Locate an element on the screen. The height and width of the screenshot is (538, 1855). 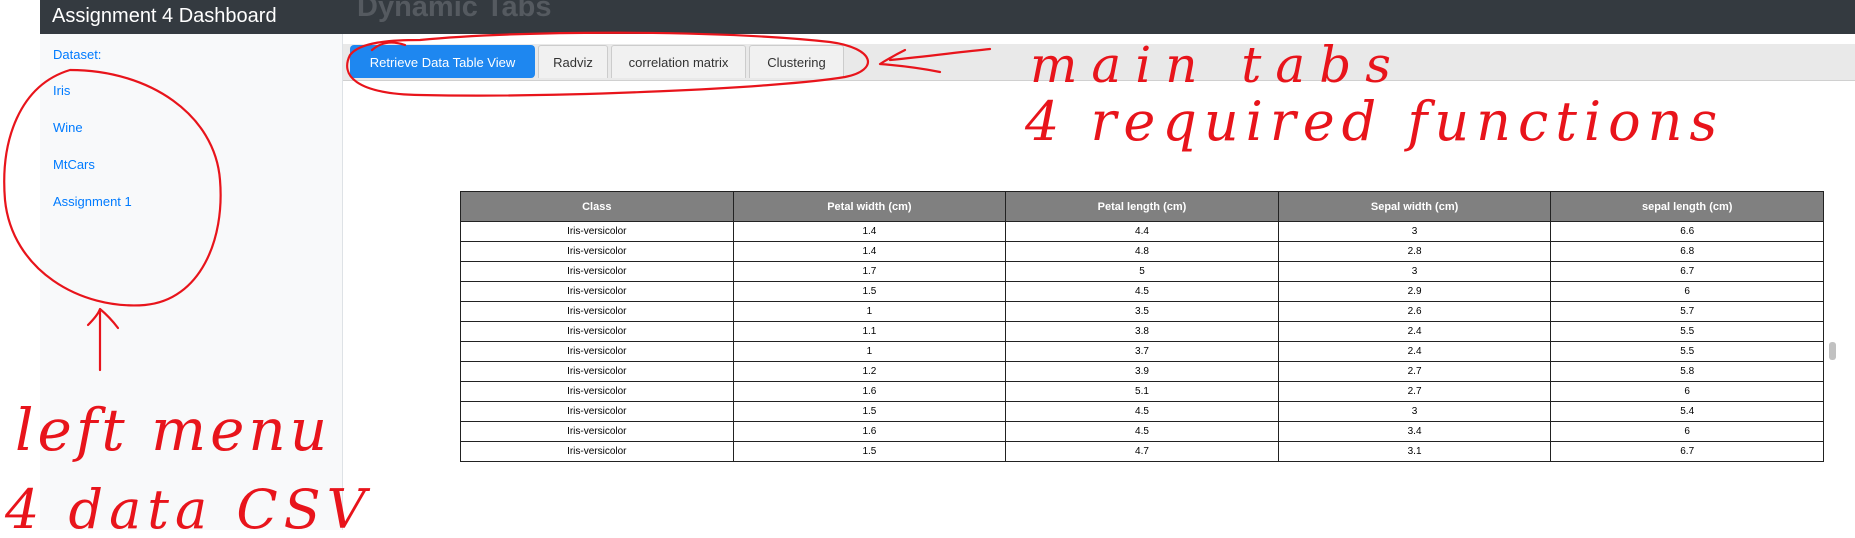
table-row: Iris-versicolor 1.6 5.1 2.7 6 is located at coordinates (1142, 391).